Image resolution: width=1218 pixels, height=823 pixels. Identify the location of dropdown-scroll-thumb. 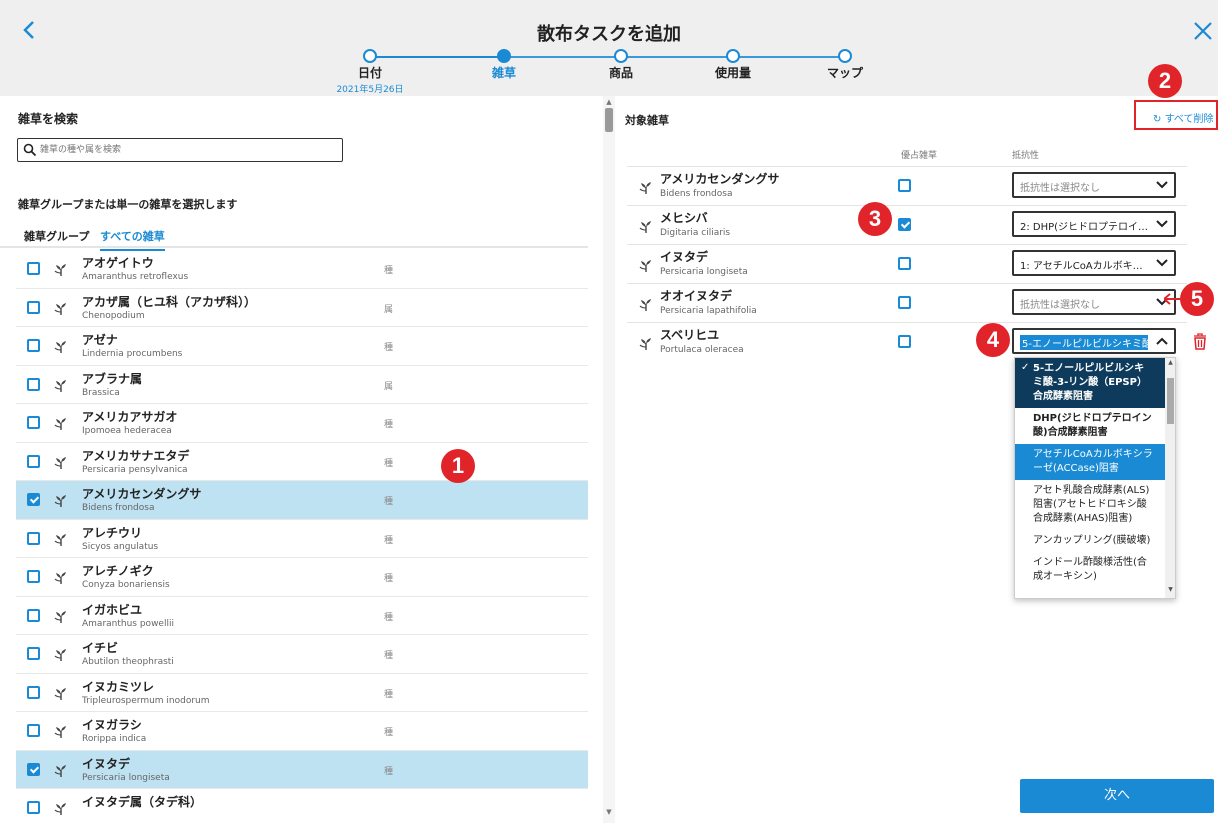
(1170, 401).